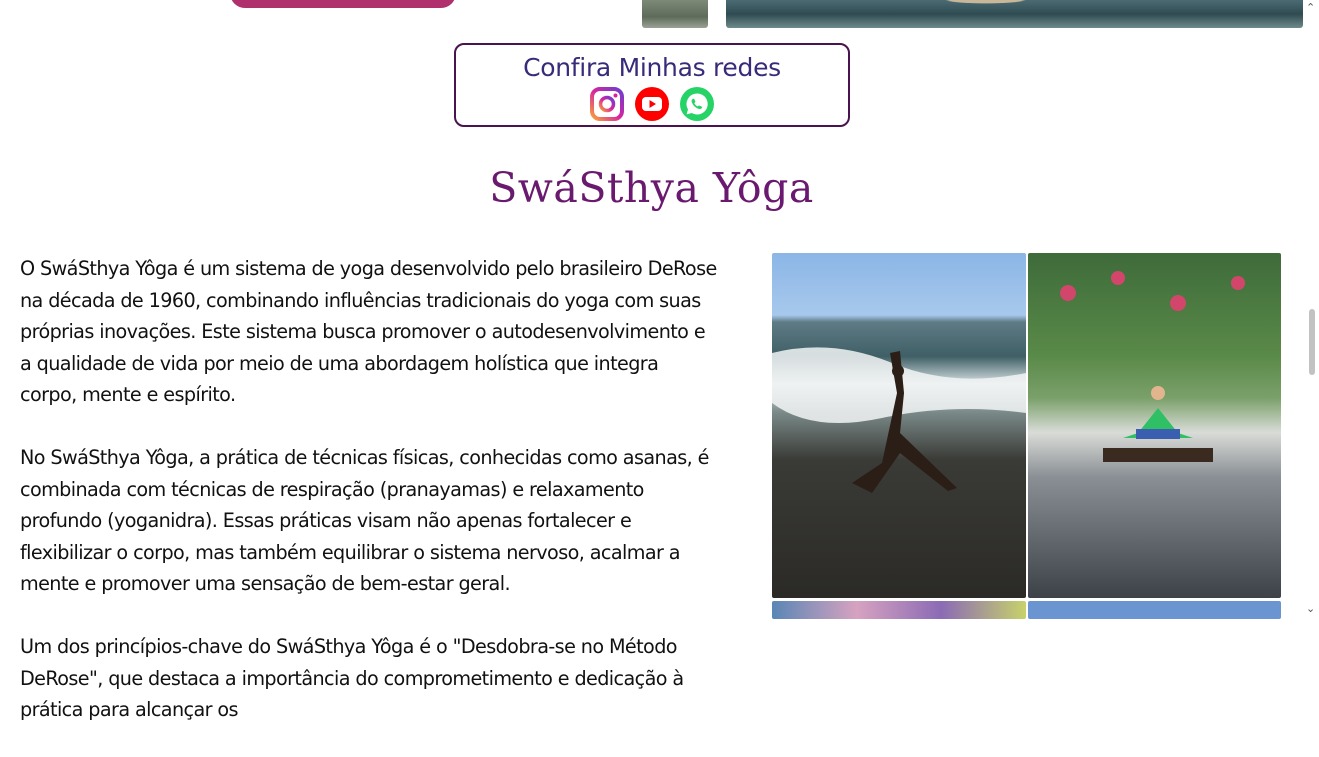 The height and width of the screenshot is (757, 1319). I want to click on social-title: Confira Minhas redes, so click(652, 67).